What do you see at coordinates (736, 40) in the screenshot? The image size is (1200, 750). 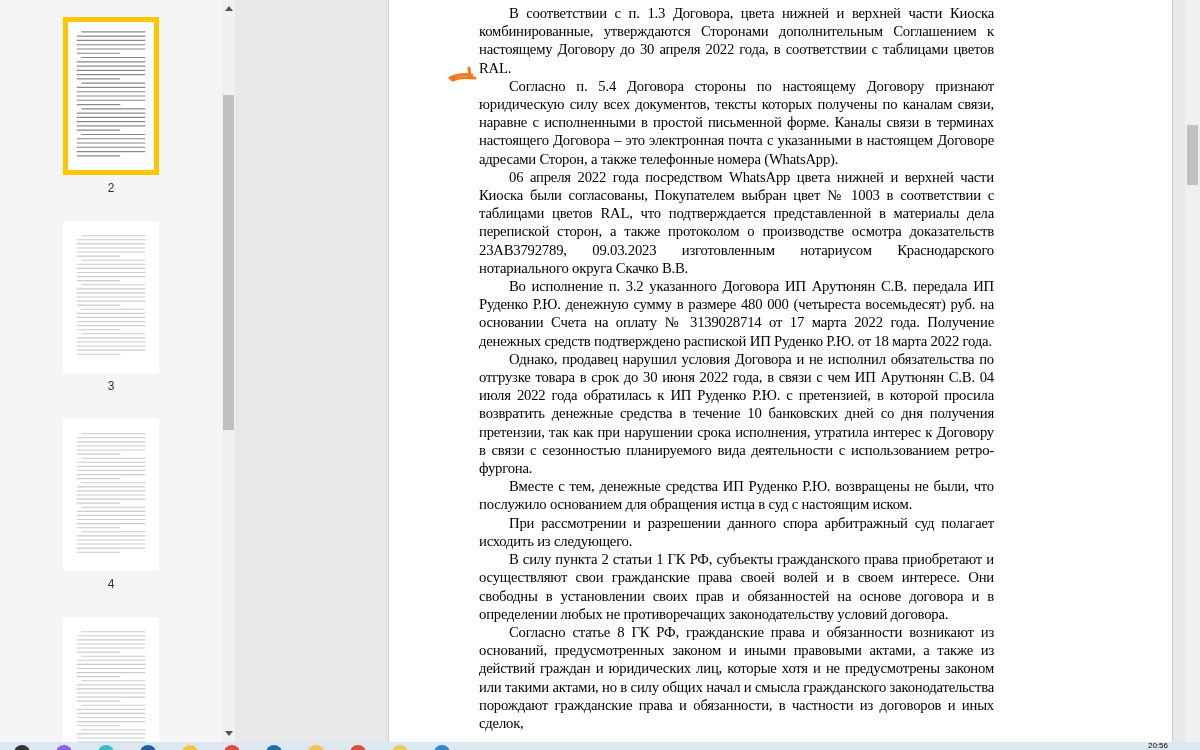 I see `paragraph: В соответствии с п. 1.3 Договора, цвета нижней и верхней части Киоска комбинированные, утверждаются Сторонами дополнительным Соглашением к настоящему Договору до 30 апреля 2022 года, в соответствии с таблицами цветов RAL.` at bounding box center [736, 40].